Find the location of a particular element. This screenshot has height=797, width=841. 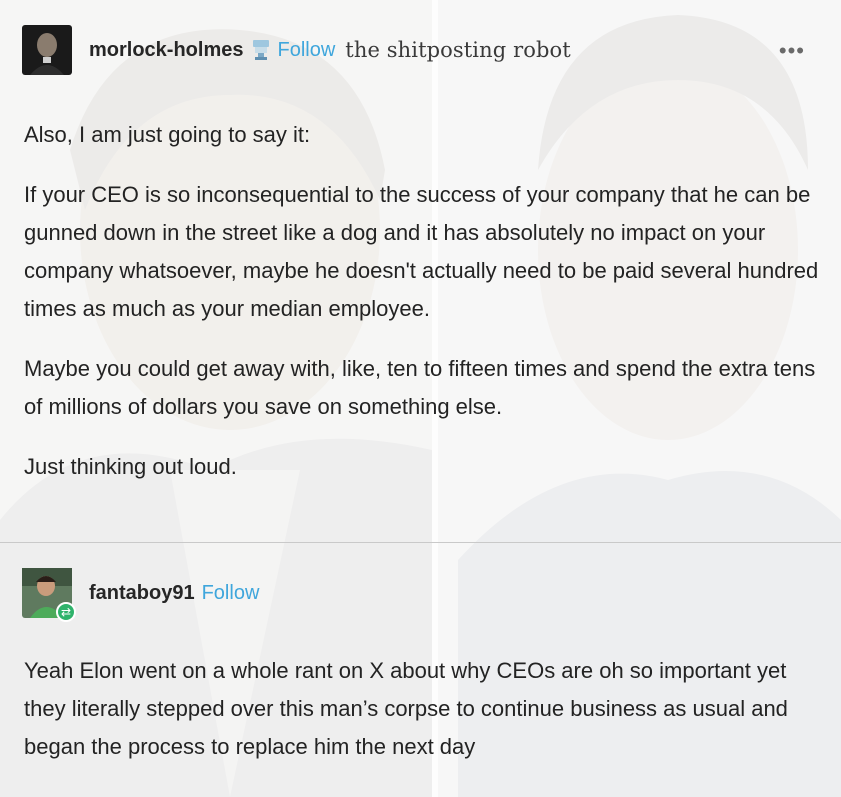

reblog-icon: ⇄ is located at coordinates (66, 612).